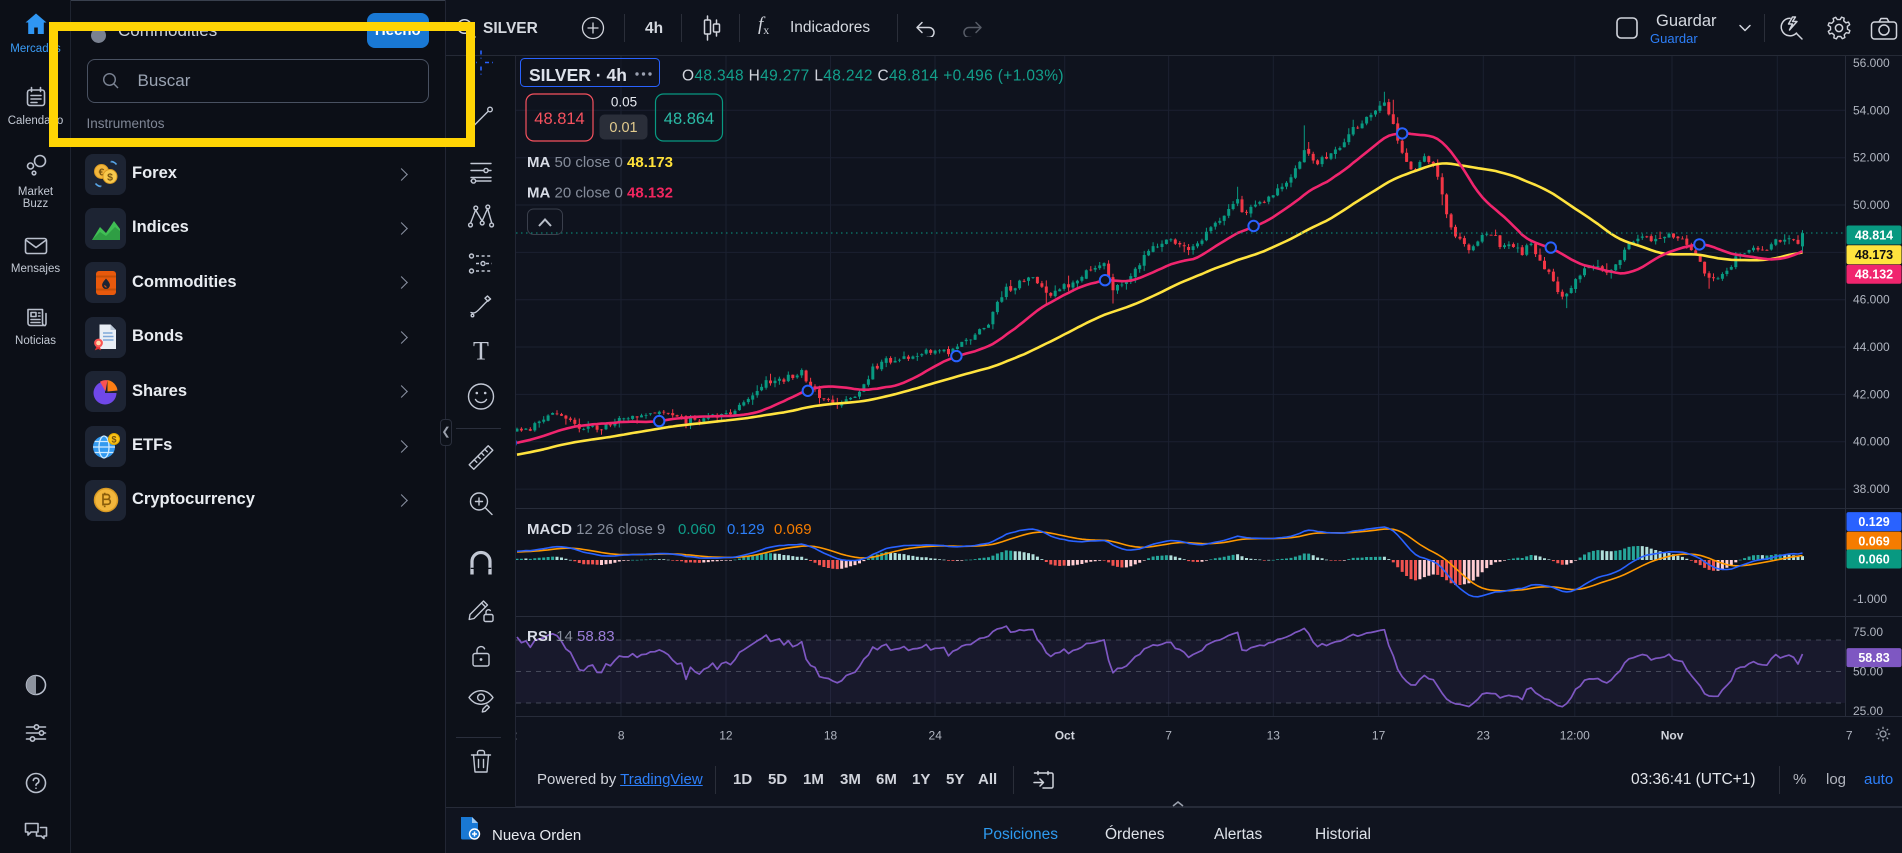 This screenshot has width=1902, height=853. Describe the element at coordinates (1274, 736) in the screenshot. I see `svg-text: 13` at that location.